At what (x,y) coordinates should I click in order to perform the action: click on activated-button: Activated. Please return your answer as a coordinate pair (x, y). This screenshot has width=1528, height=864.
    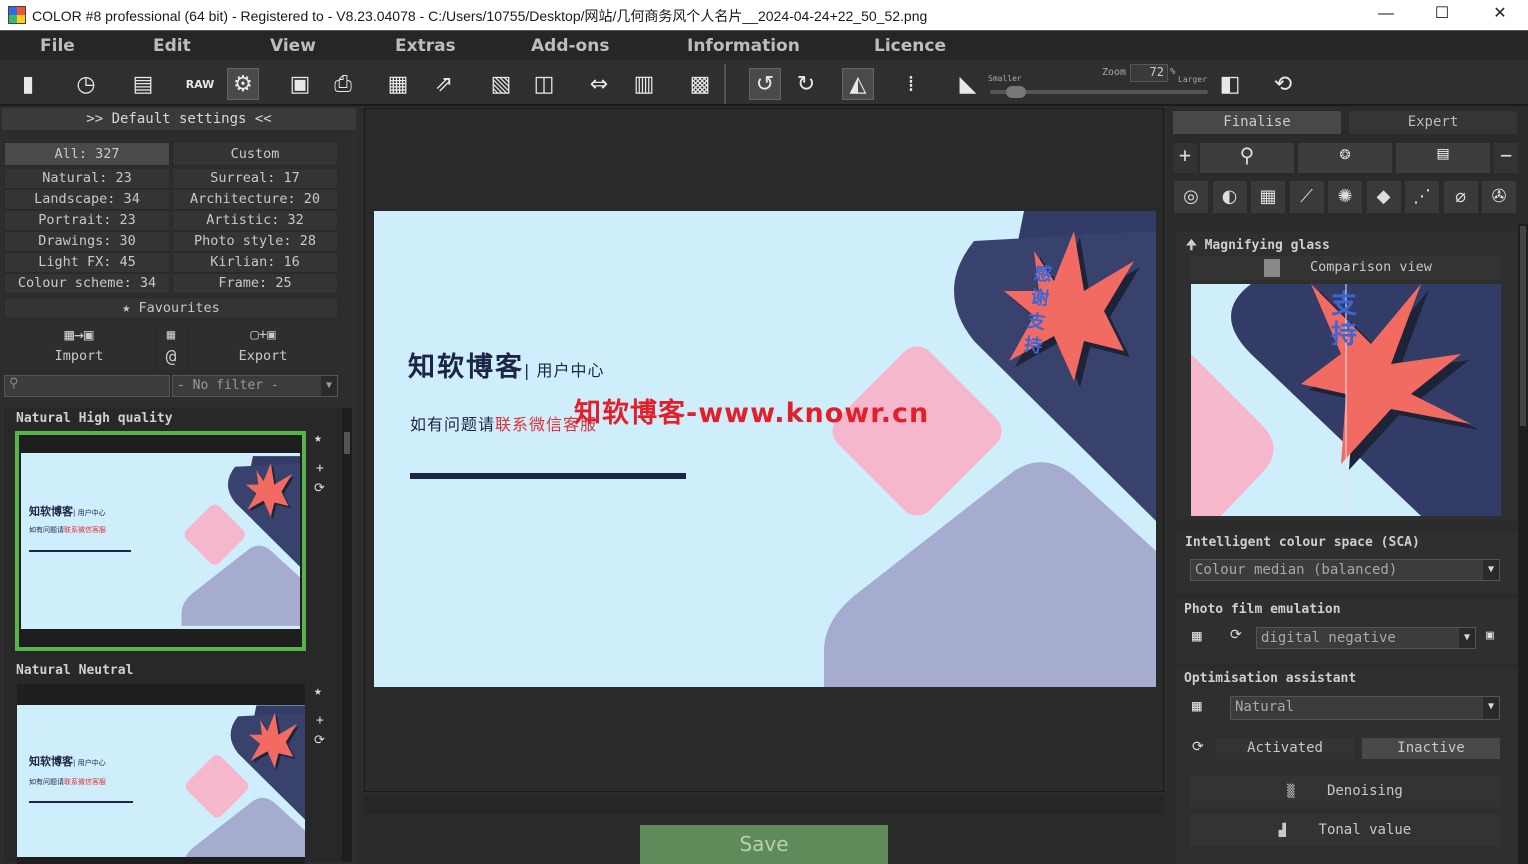
    Looking at the image, I should click on (1285, 748).